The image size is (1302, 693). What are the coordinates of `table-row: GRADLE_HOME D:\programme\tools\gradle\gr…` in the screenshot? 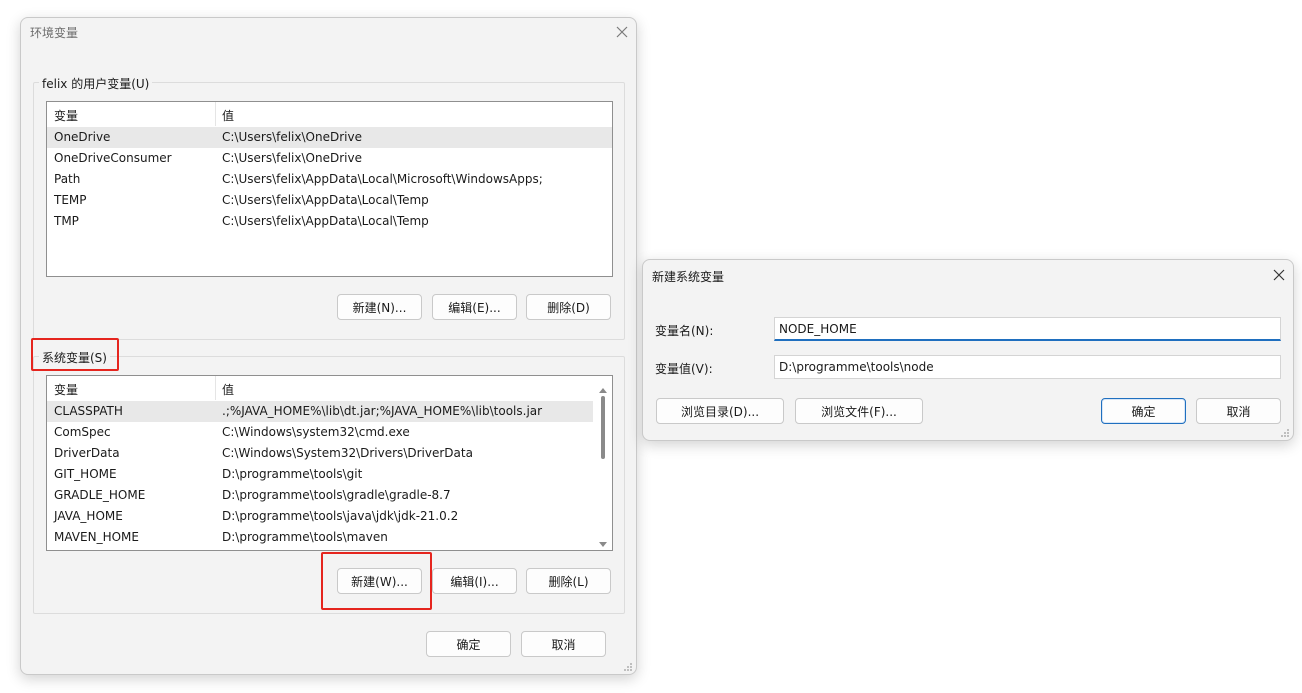 It's located at (320, 495).